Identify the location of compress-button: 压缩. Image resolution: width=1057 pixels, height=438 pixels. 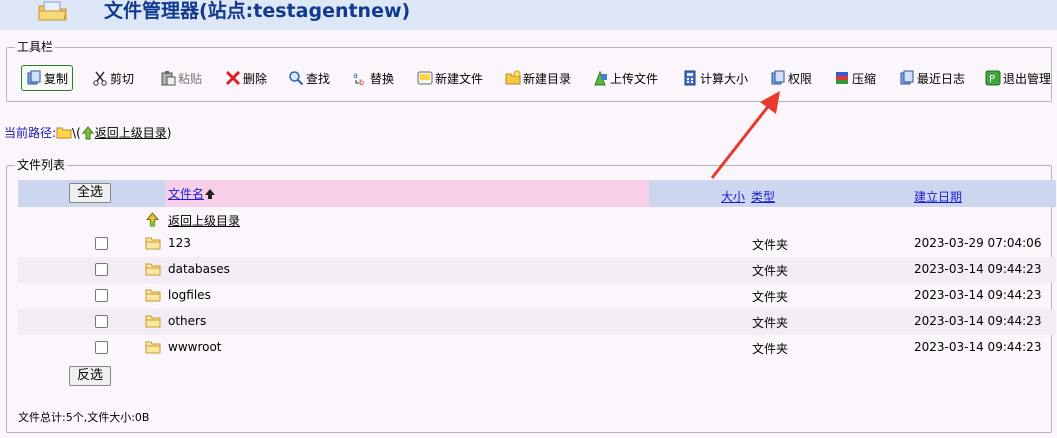
(855, 78).